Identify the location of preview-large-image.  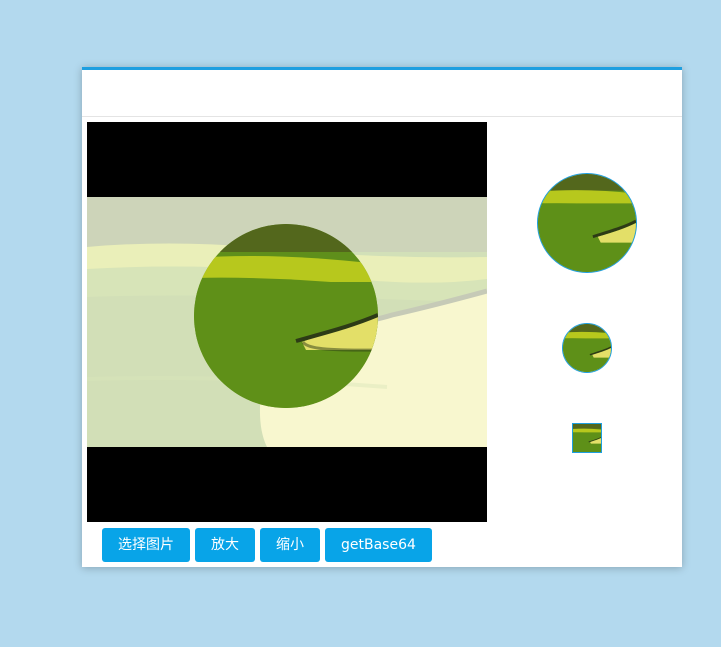
(587, 223).